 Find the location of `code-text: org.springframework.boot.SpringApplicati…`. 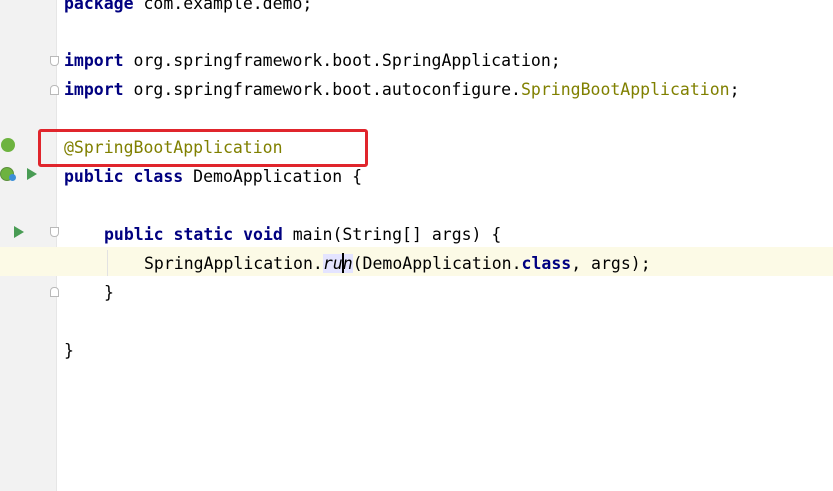

code-text: org.springframework.boot.SpringApplicati… is located at coordinates (342, 60).